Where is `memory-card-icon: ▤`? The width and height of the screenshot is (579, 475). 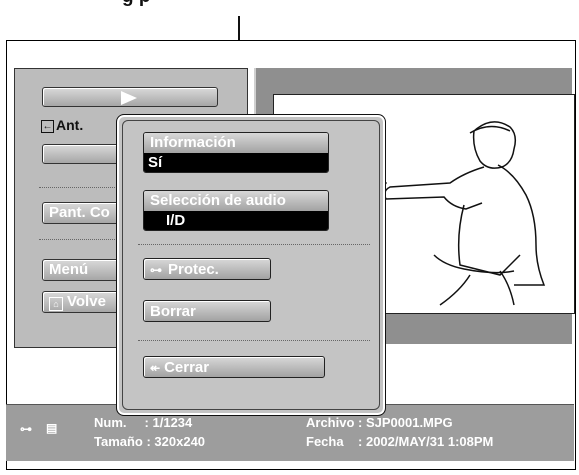 memory-card-icon: ▤ is located at coordinates (52, 428).